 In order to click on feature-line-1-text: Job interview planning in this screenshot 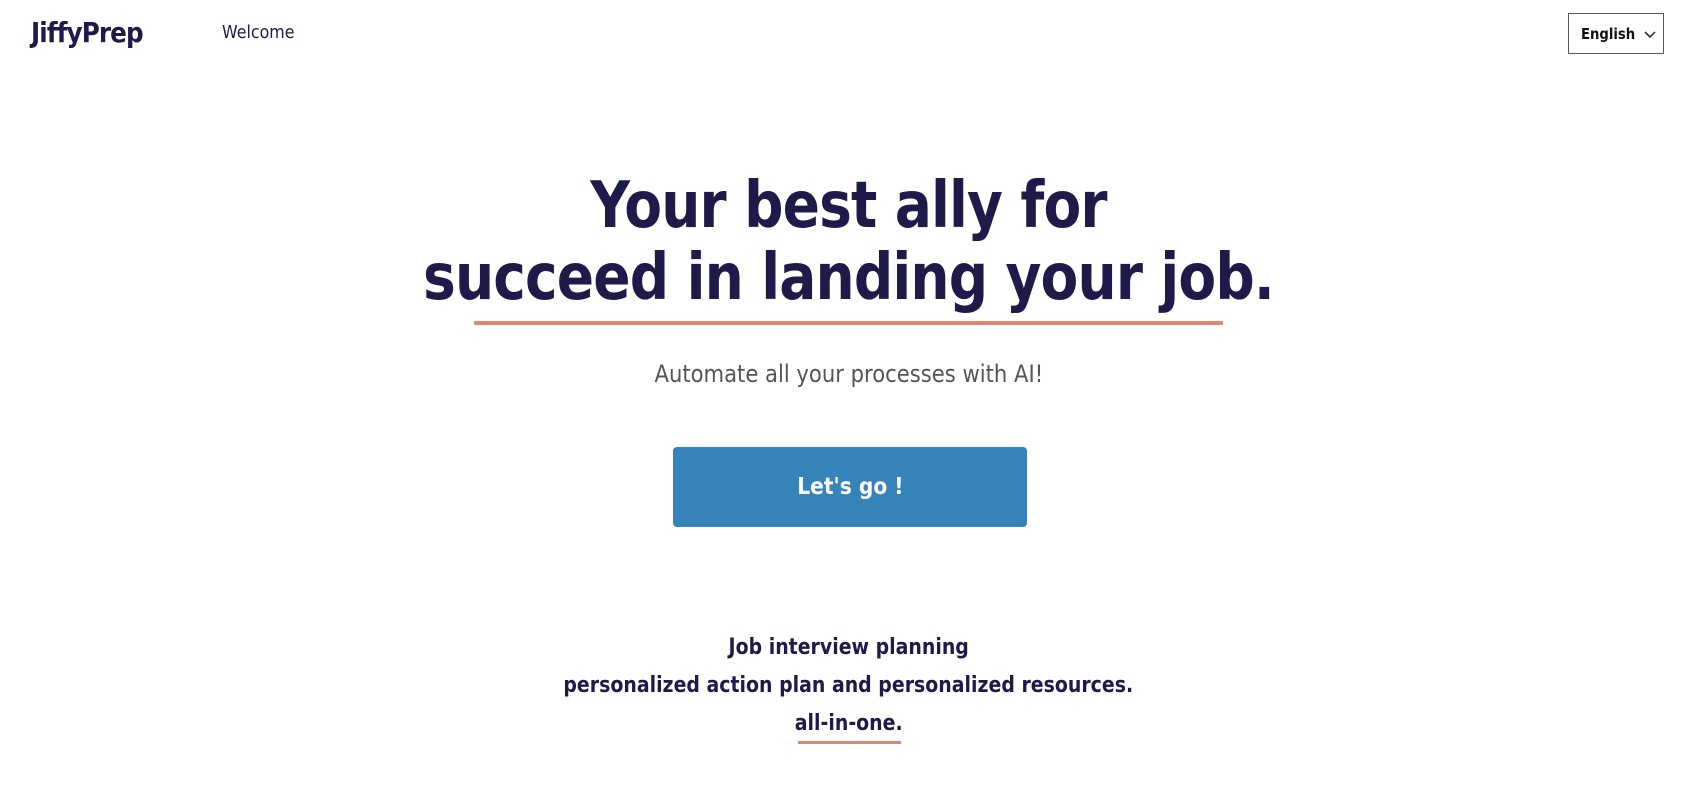, I will do `click(848, 647)`.